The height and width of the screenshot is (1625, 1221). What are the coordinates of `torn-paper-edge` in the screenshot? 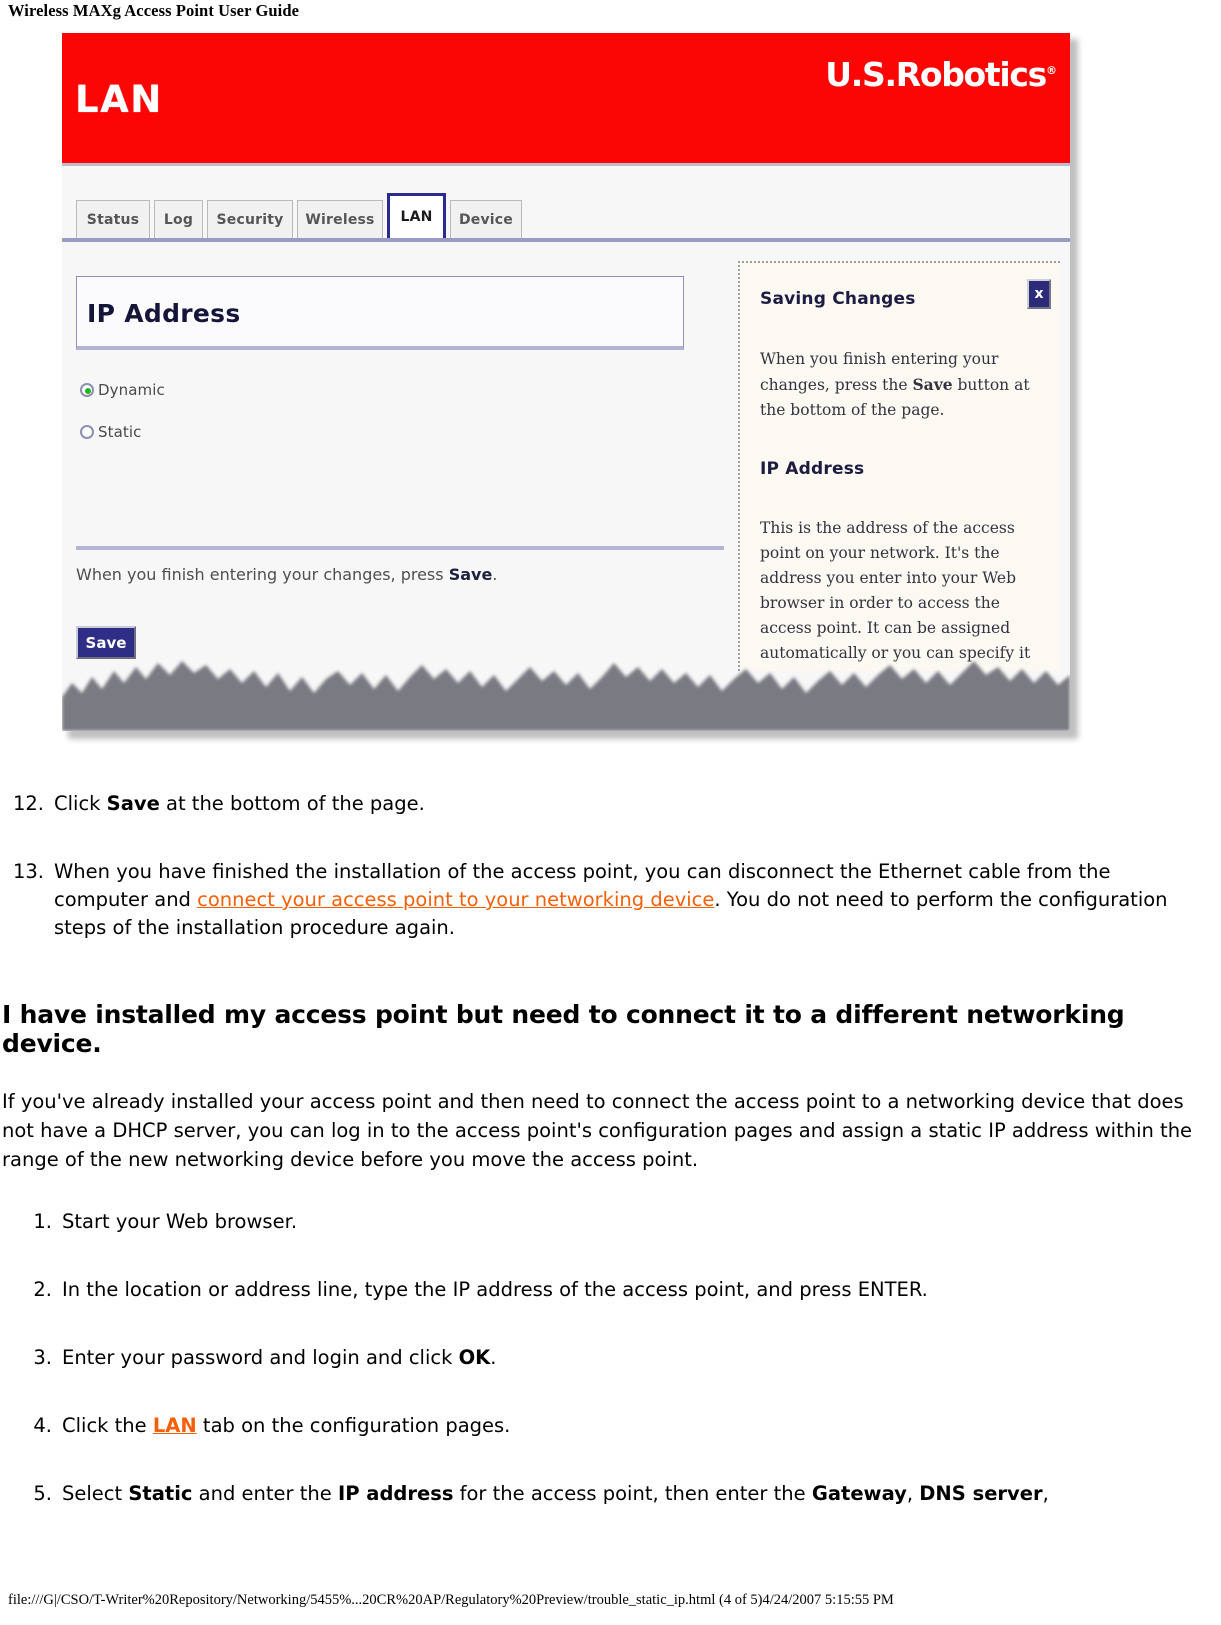 It's located at (566, 692).